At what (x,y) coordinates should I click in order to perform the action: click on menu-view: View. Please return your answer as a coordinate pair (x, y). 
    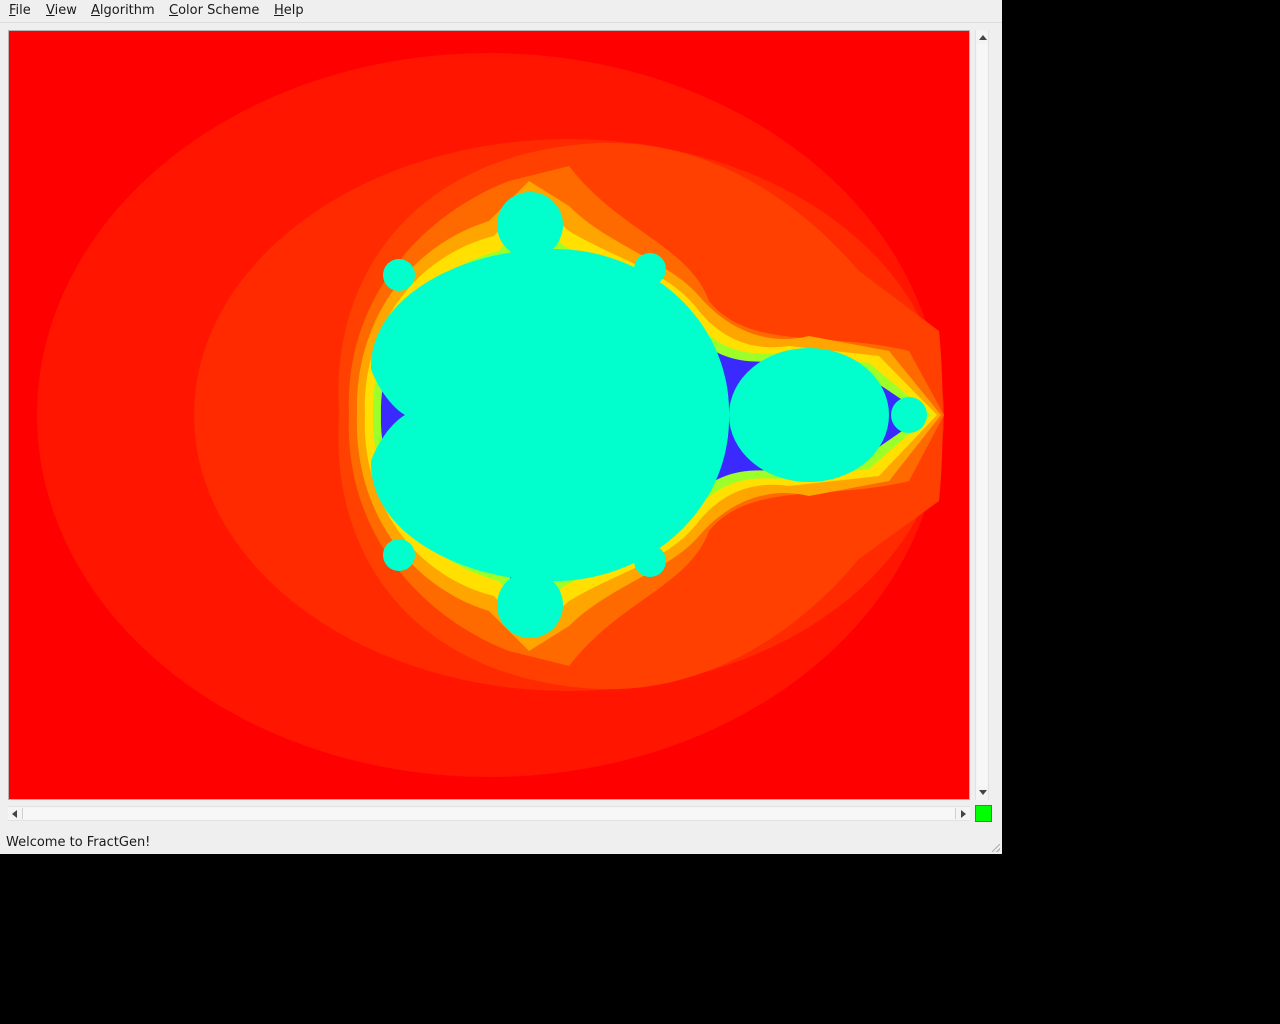
    Looking at the image, I should click on (61, 11).